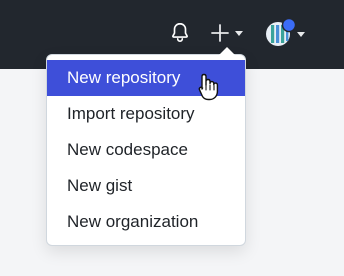  I want to click on status-indicator, so click(289, 25).